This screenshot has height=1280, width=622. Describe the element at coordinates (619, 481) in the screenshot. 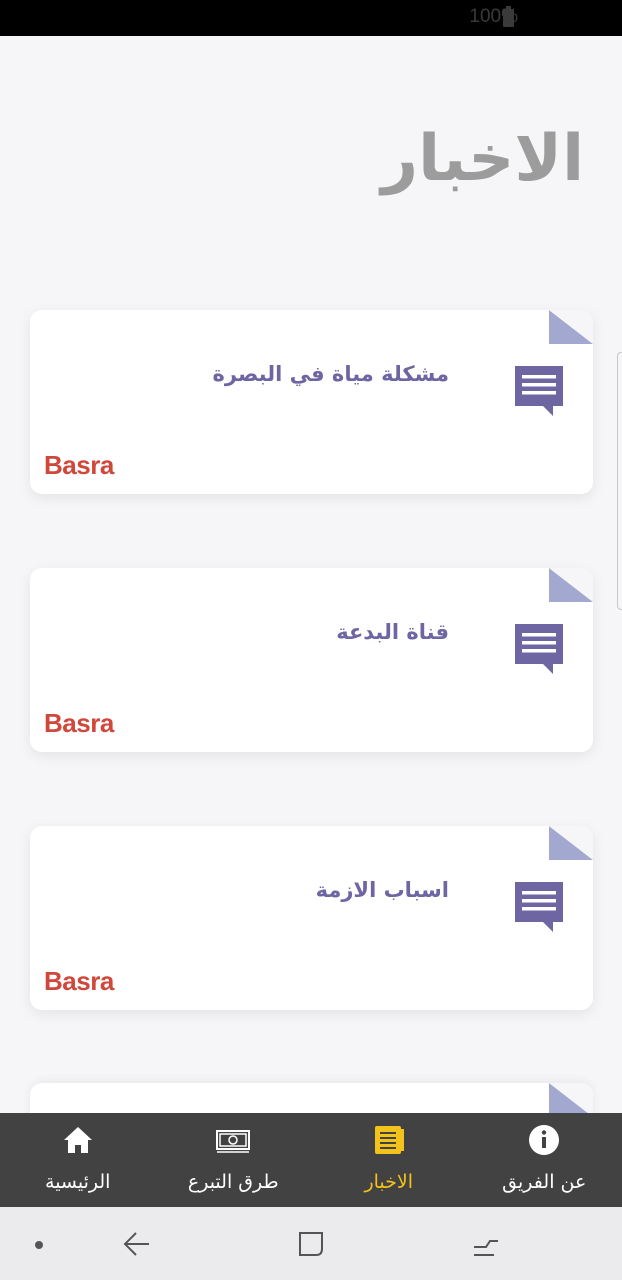

I see `scroll-indicator` at that location.